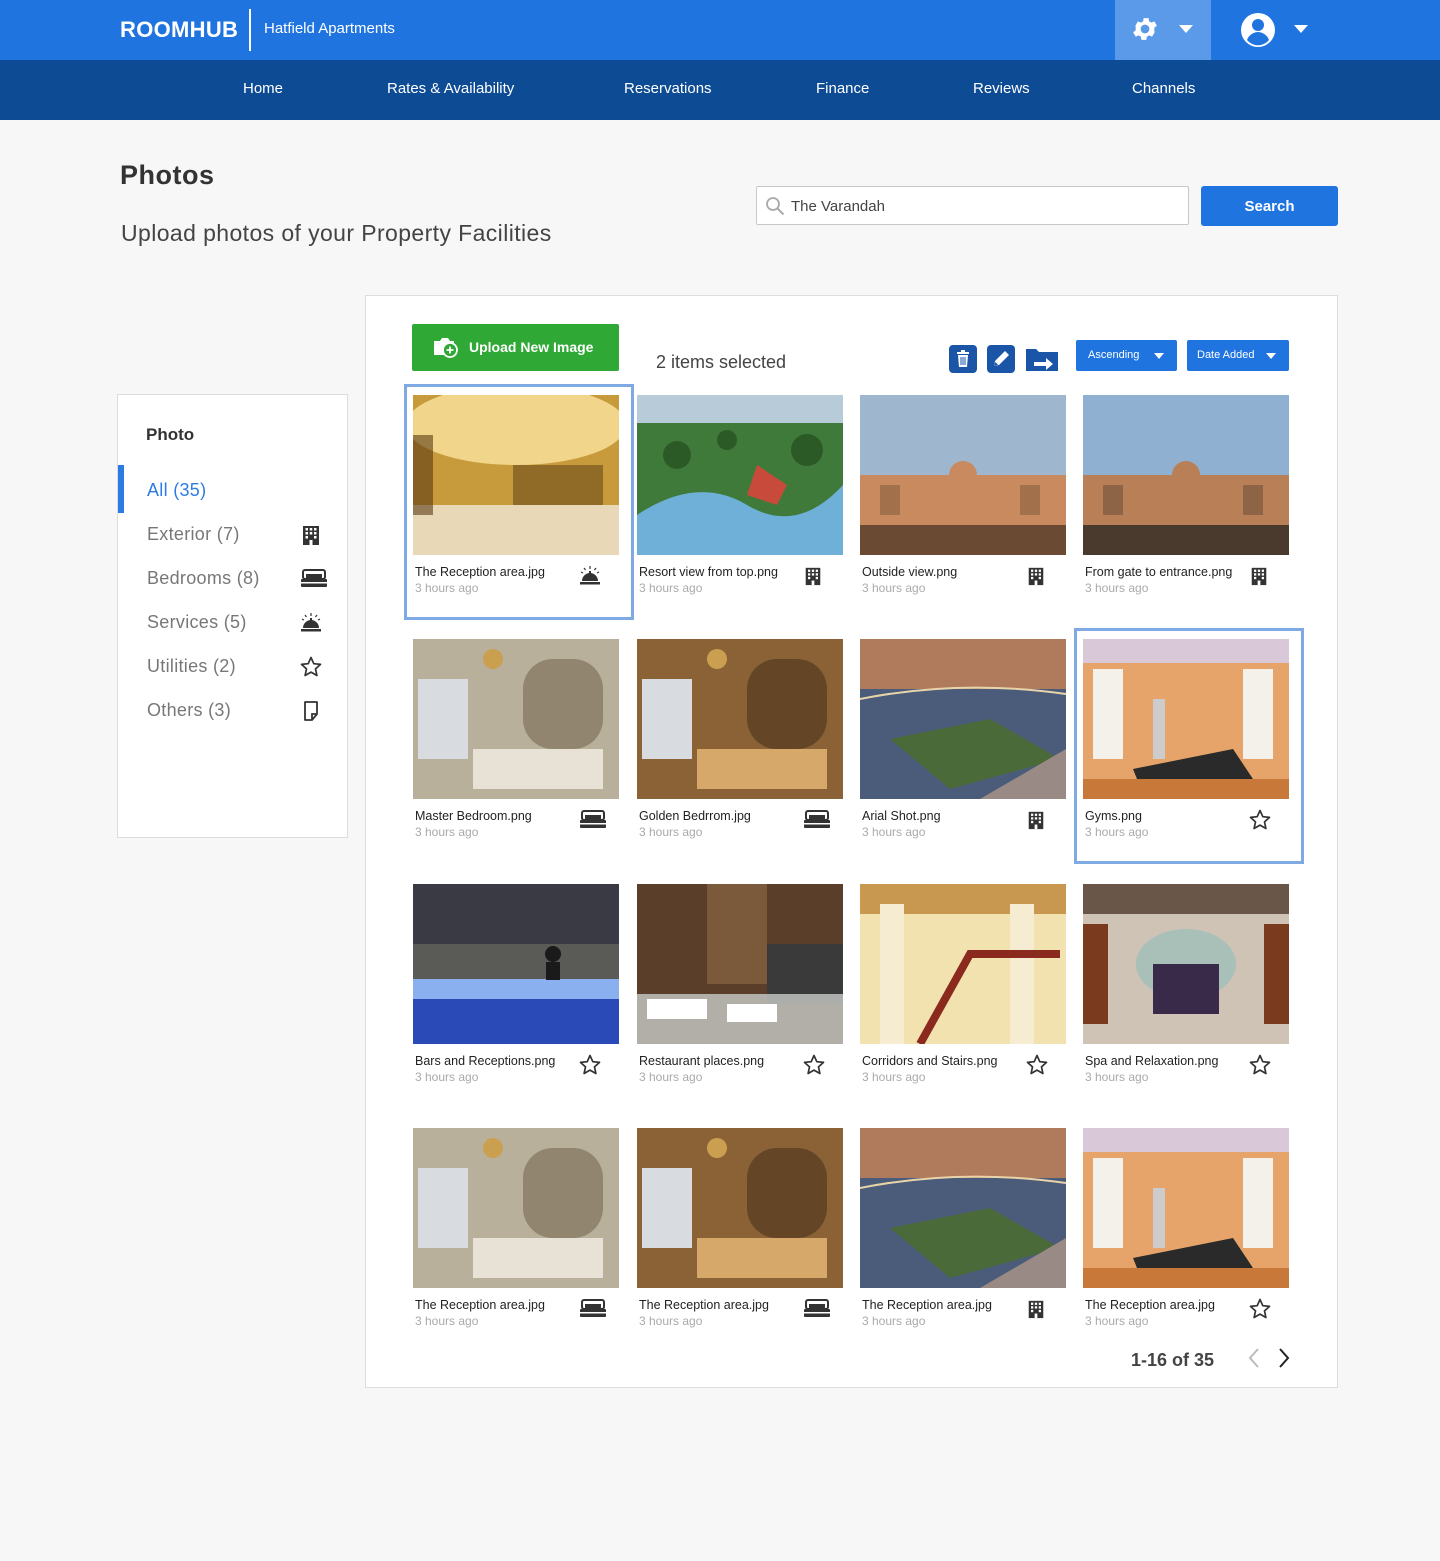  What do you see at coordinates (263, 88) in the screenshot?
I see `nav-home: Home` at bounding box center [263, 88].